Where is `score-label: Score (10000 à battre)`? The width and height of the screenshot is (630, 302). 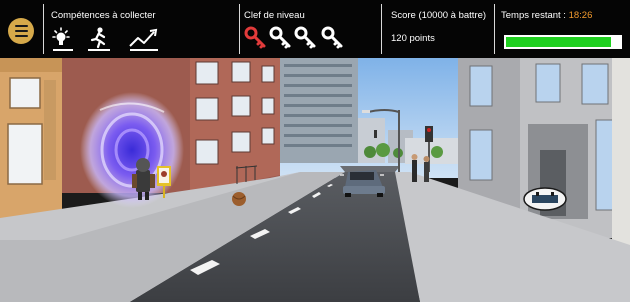
score-label: Score (10000 à battre) is located at coordinates (439, 15).